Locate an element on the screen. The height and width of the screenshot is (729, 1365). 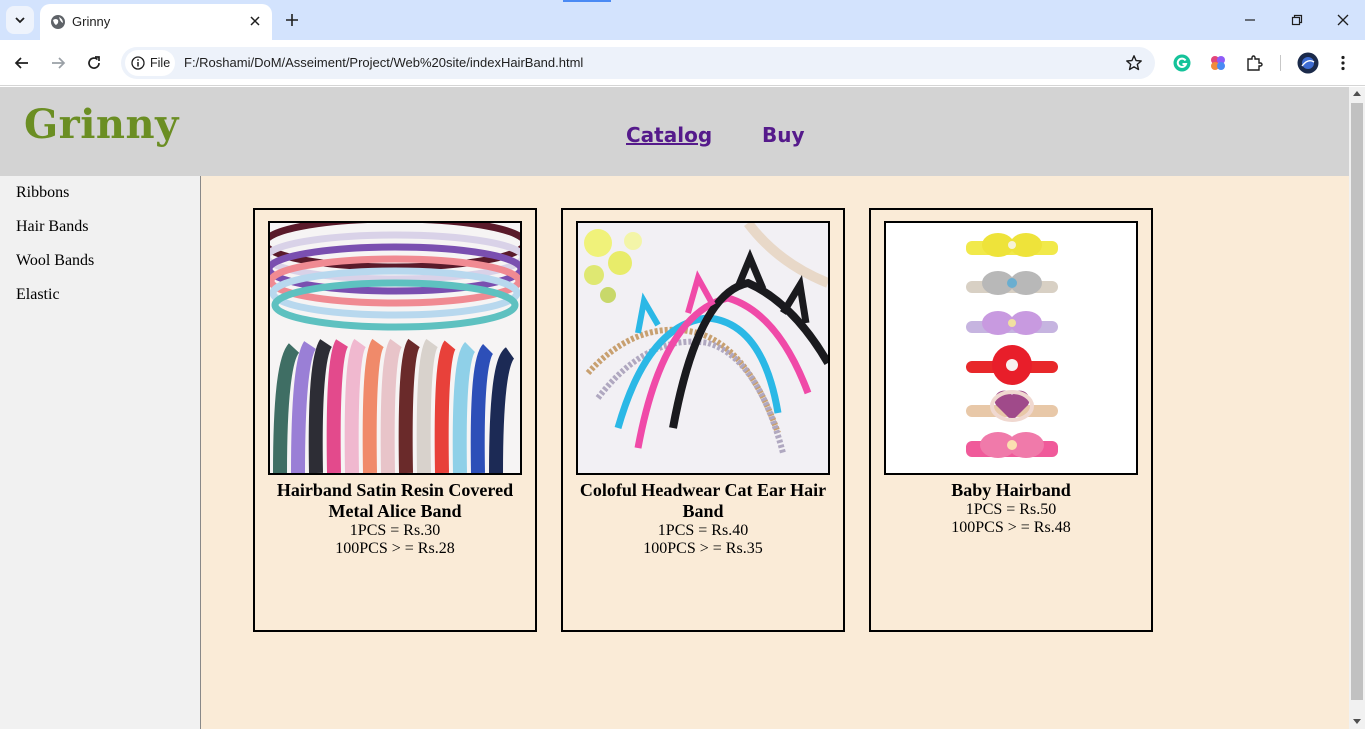
toolbar-divider is located at coordinates (1280, 63).